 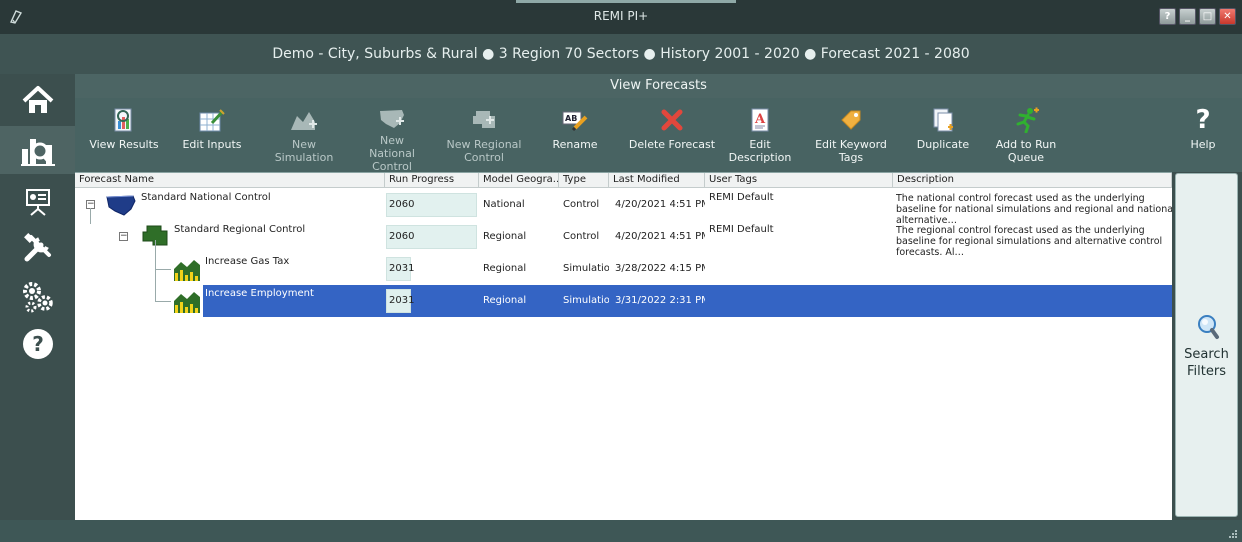 I want to click on column-header-modified: Last Modified, so click(x=657, y=180).